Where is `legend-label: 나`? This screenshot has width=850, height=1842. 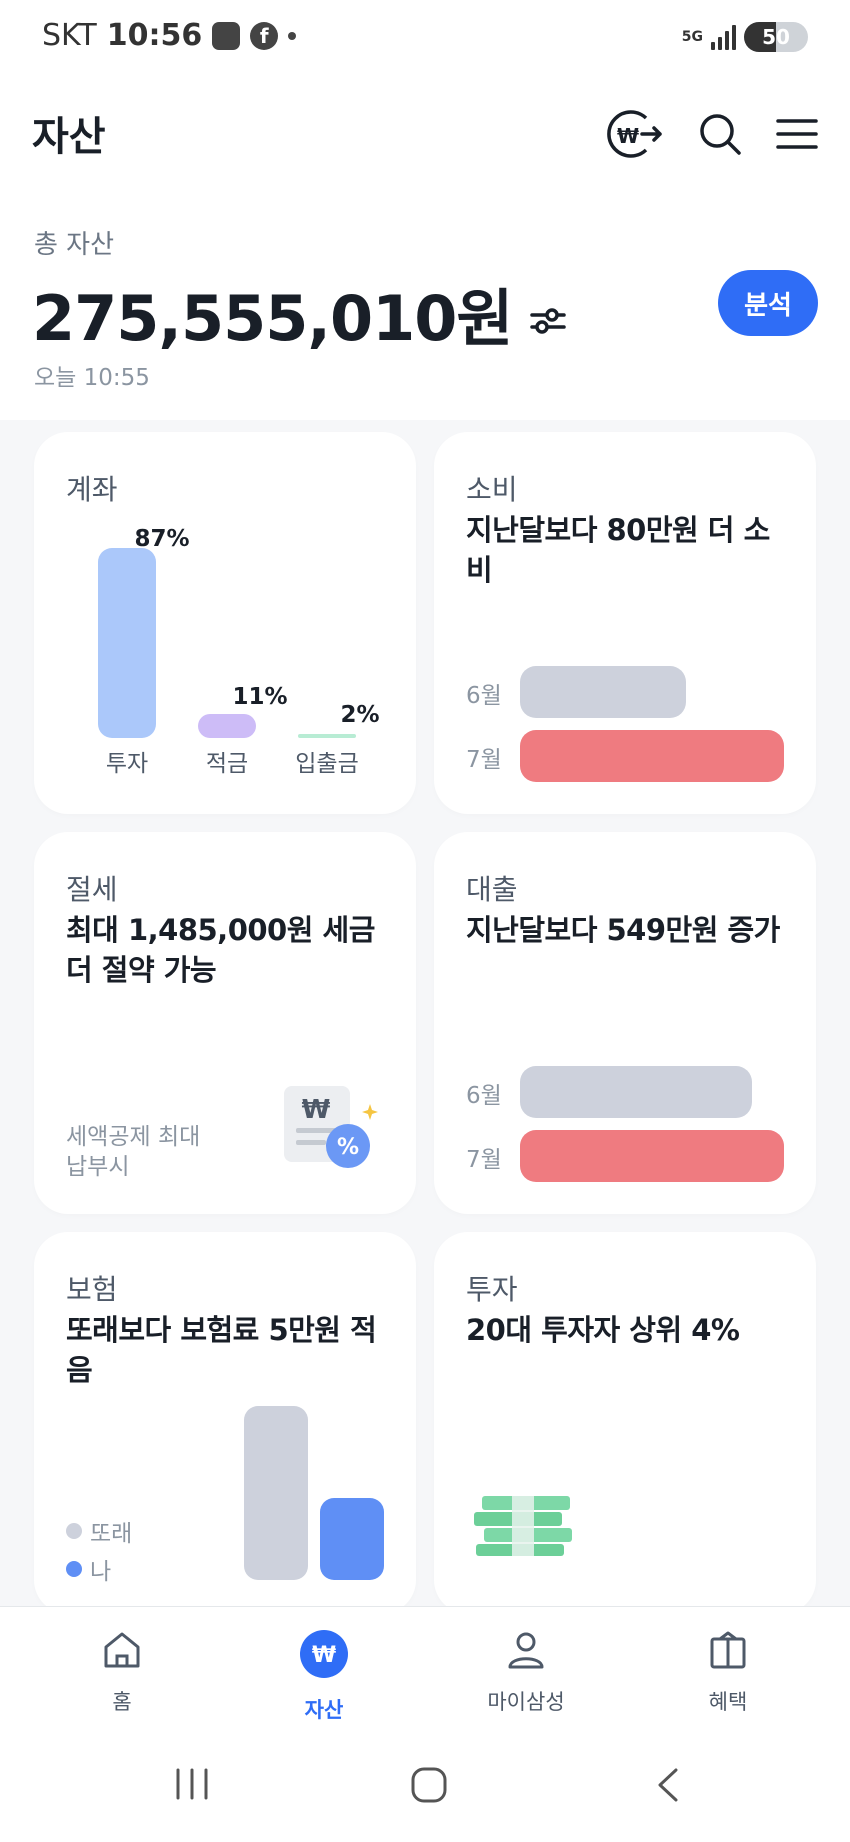 legend-label: 나 is located at coordinates (101, 1572).